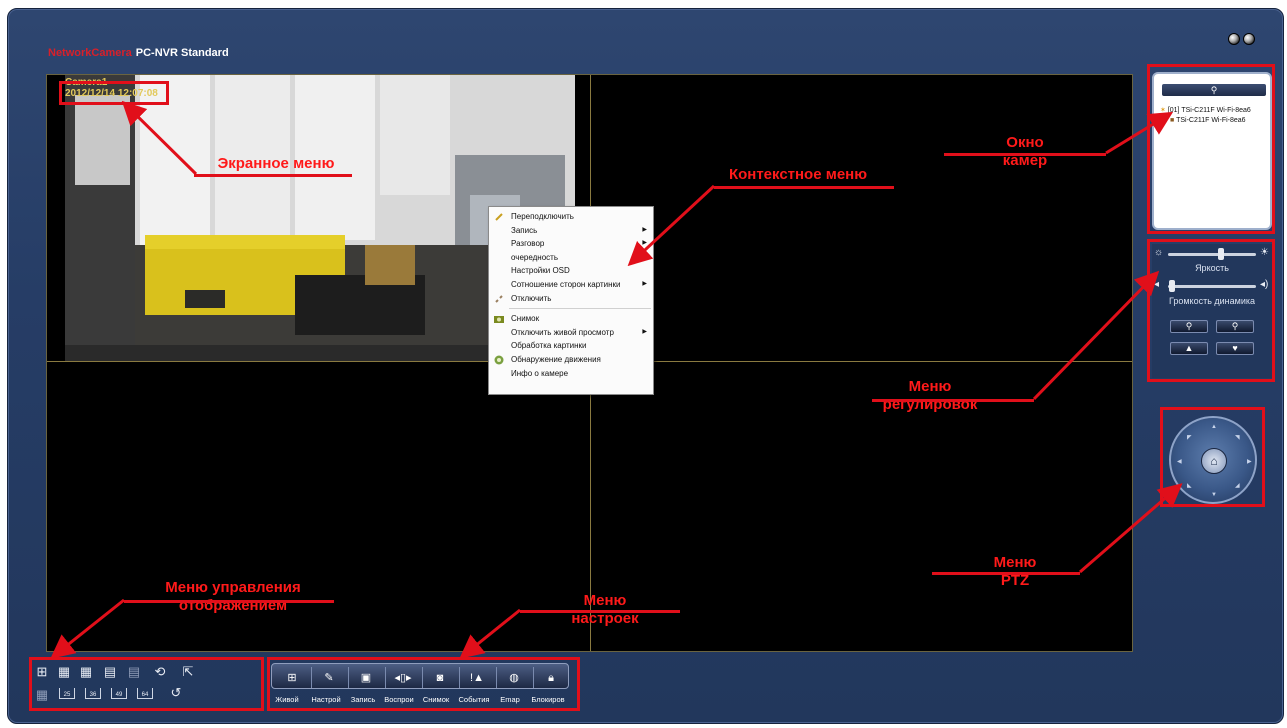 Image resolution: width=1287 pixels, height=728 pixels. Describe the element at coordinates (490, 633) in the screenshot. I see `arrow-settings` at that location.